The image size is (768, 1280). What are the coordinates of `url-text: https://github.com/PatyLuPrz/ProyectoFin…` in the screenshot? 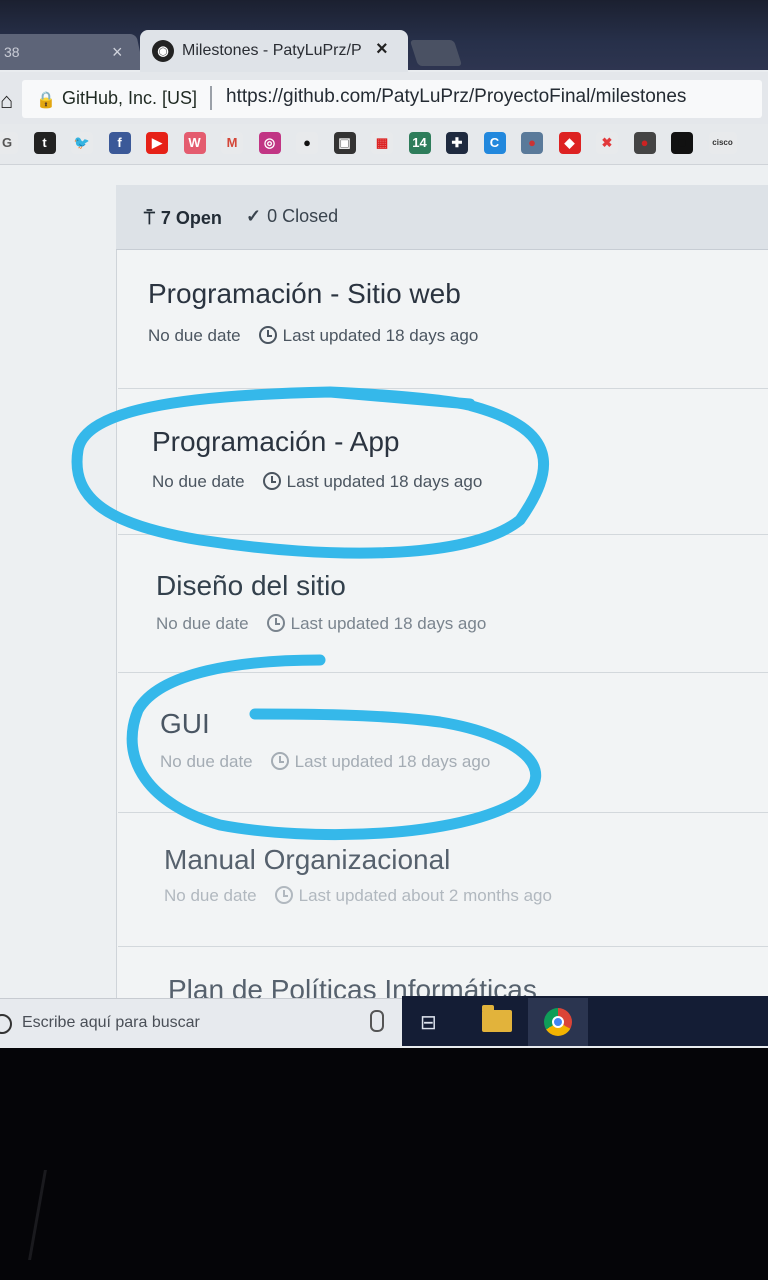 It's located at (456, 97).